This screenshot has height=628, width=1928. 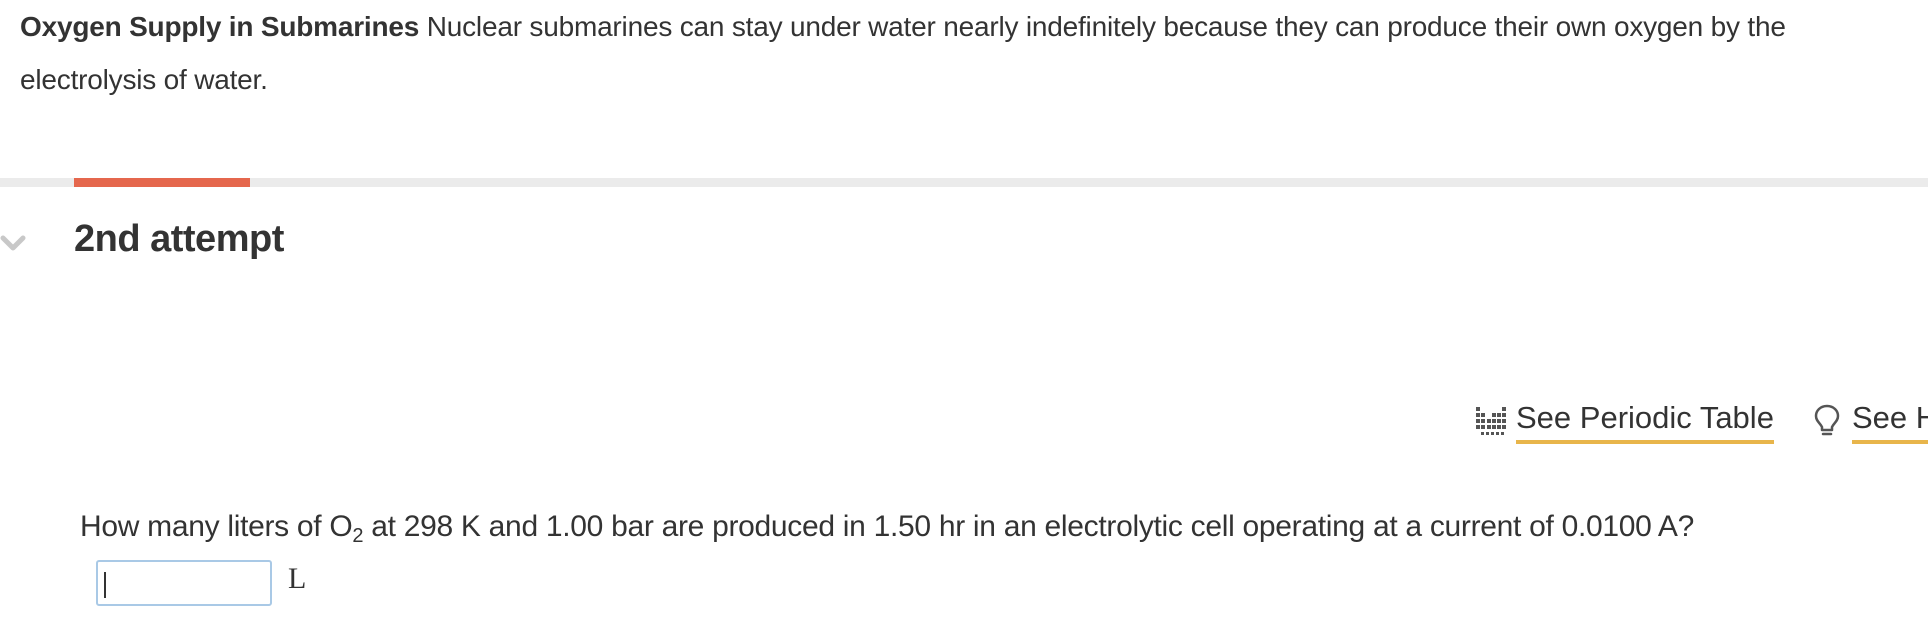 What do you see at coordinates (358, 536) in the screenshot?
I see `question-subscript: 2` at bounding box center [358, 536].